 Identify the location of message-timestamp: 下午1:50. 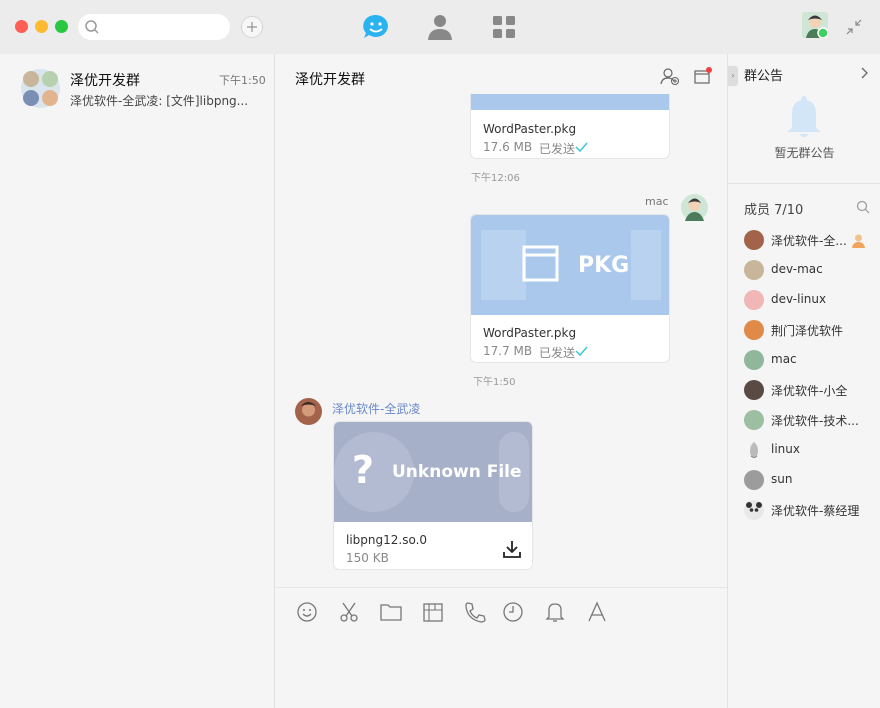
(494, 382).